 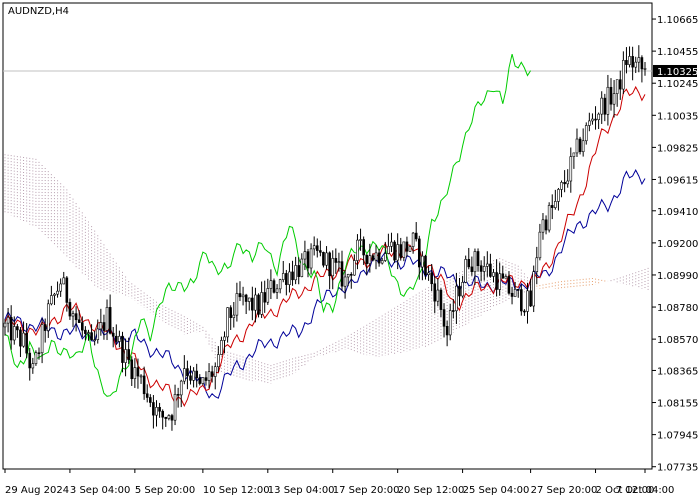 I want to click on price-tick-label: 1.09615, so click(x=677, y=180).